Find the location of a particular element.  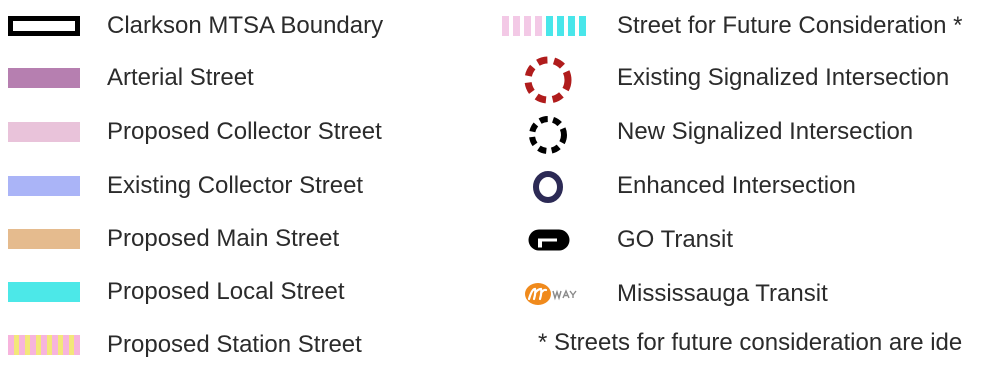

legend-item-existing-collector: Existing Collector Street is located at coordinates (235, 190).